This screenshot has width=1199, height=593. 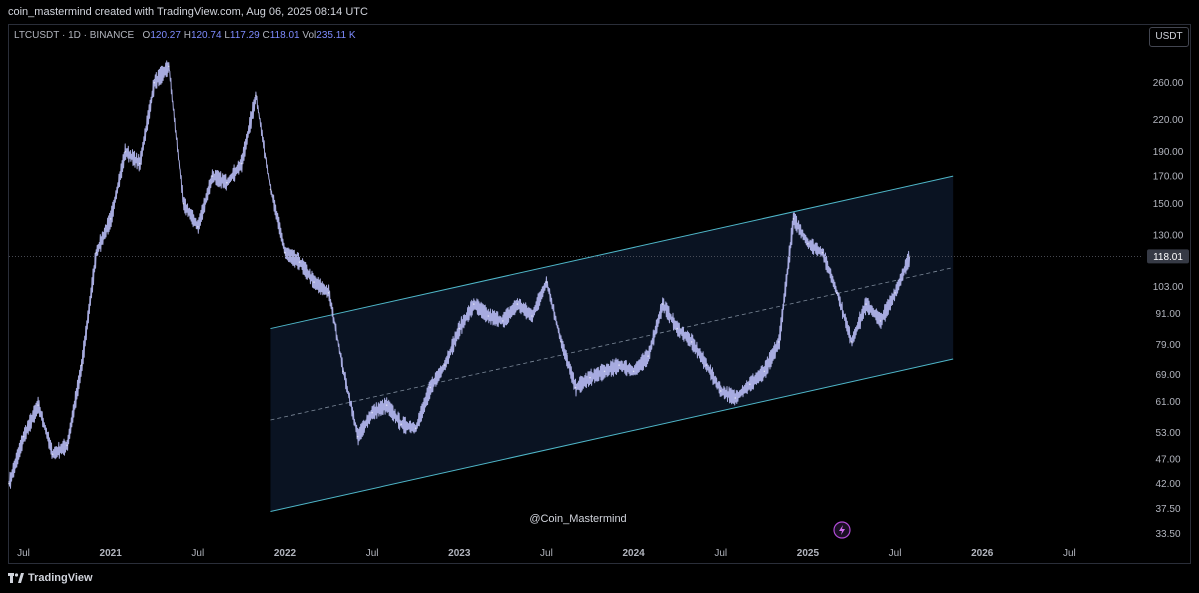 I want to click on currency-button: USDT, so click(x=1169, y=37).